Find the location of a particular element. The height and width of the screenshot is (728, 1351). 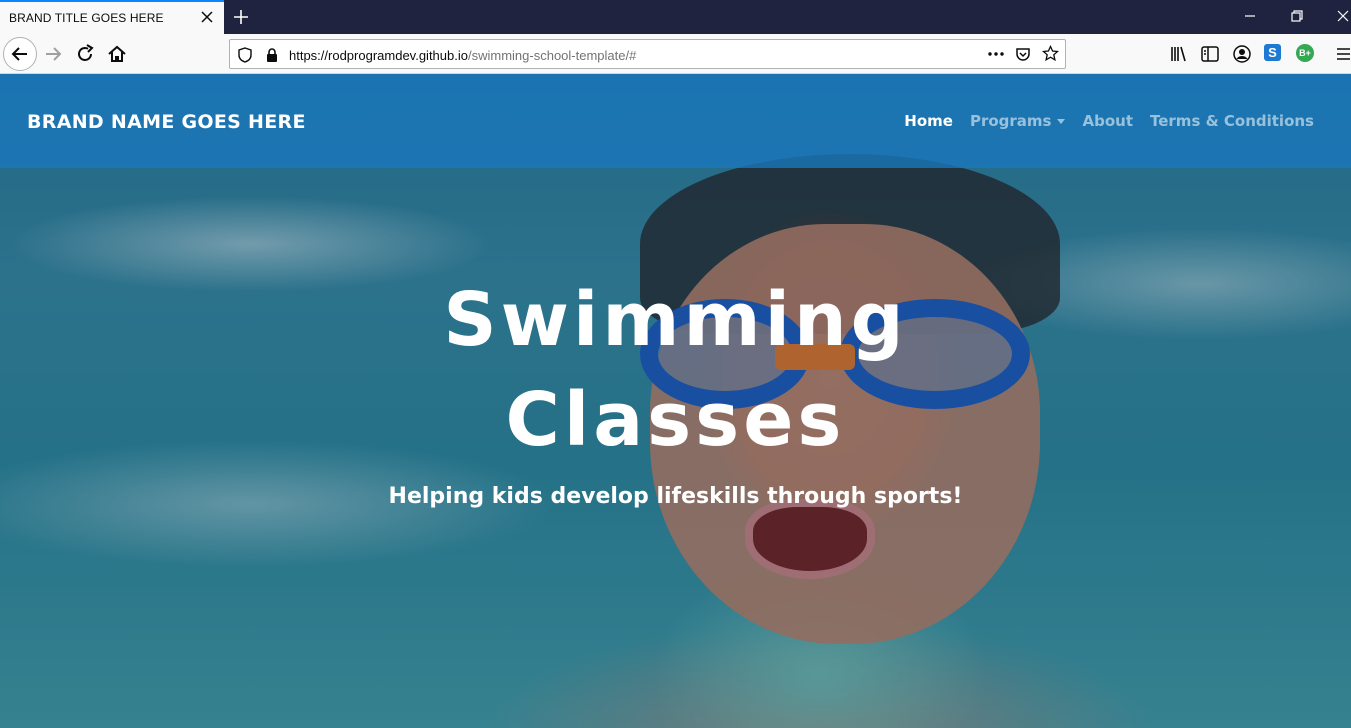

url-path: /swimming-school-template/# is located at coordinates (552, 55).